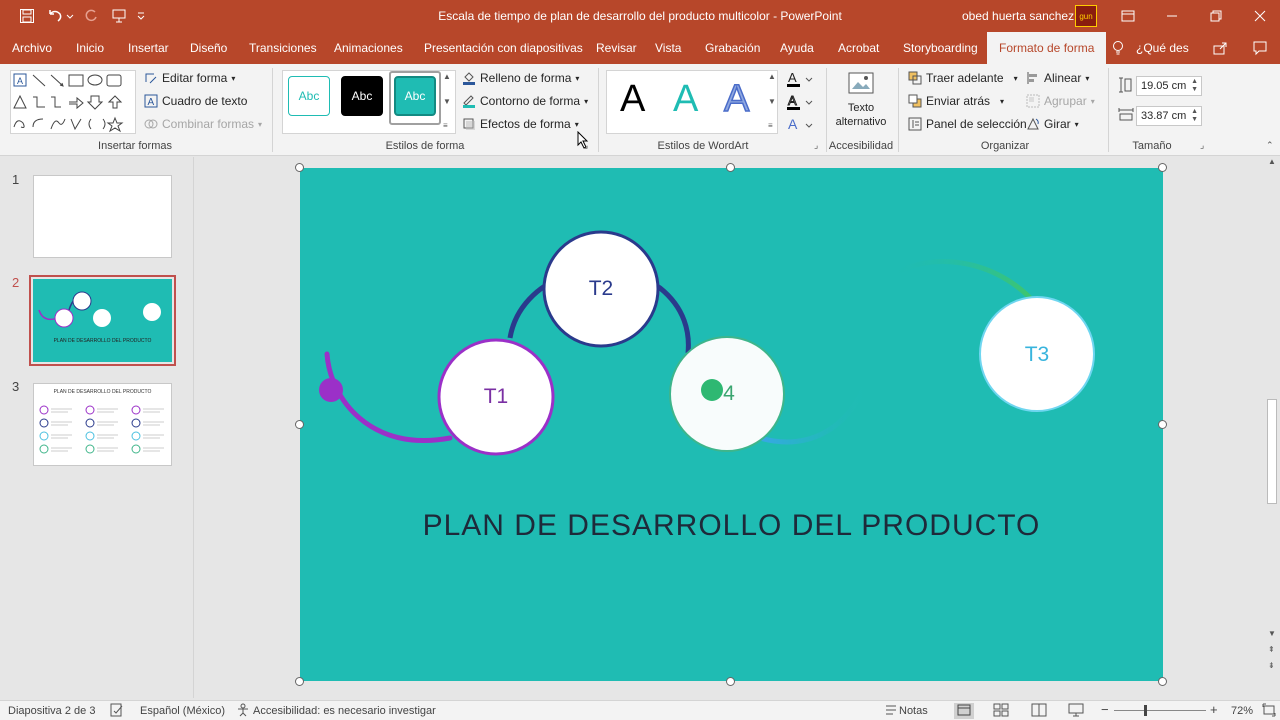 This screenshot has width=1280, height=720. I want to click on slide-thumbnail-3: PLAN DE DESARROLLO DEL PRODUCTO, so click(102, 424).